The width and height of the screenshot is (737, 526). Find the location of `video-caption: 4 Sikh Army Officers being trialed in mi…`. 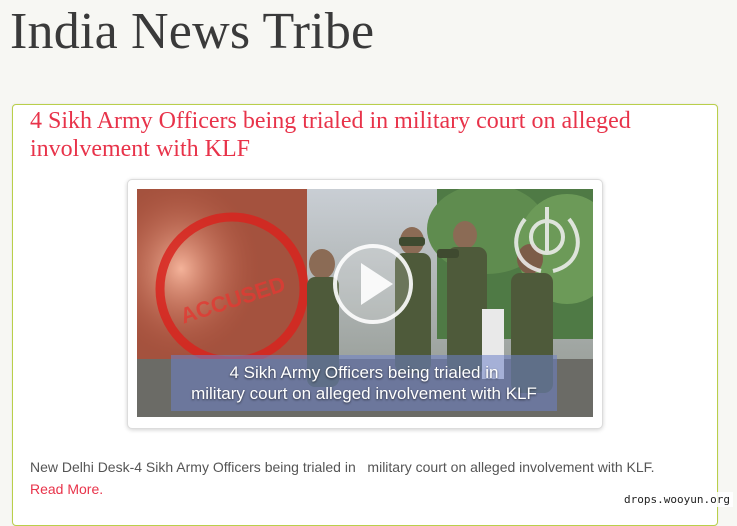

video-caption: 4 Sikh Army Officers being trialed in mi… is located at coordinates (364, 383).